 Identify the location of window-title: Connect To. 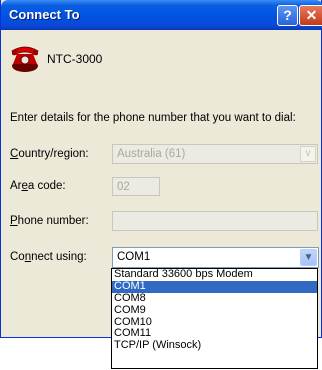
(44, 14).